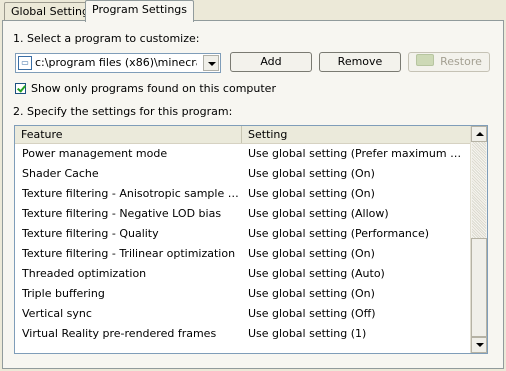 This screenshot has width=506, height=371. What do you see at coordinates (60, 173) in the screenshot?
I see `feature-cell: Shader Cache` at bounding box center [60, 173].